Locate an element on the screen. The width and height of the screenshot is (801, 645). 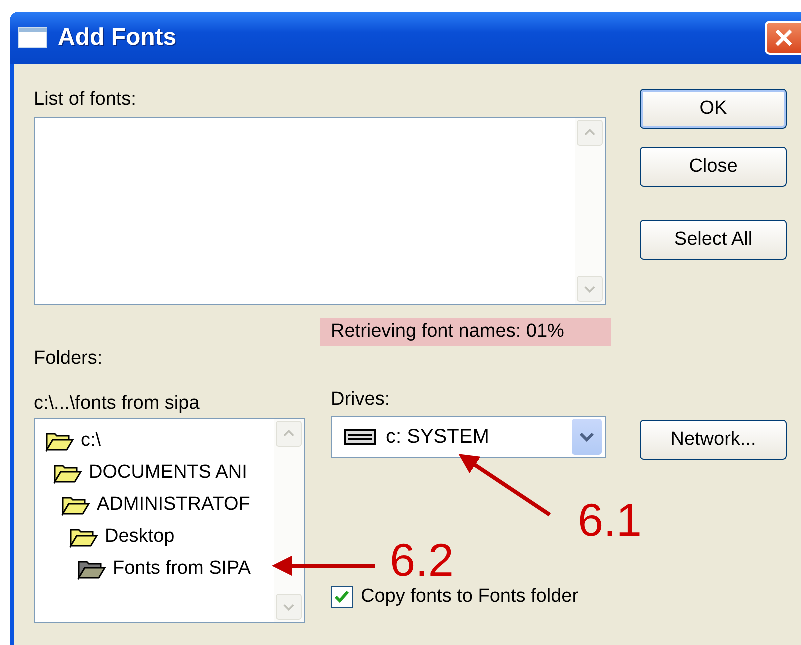
folder-tree: c:\ DOCUMENTS ANI ADMINISTRATOF Desktop Fonts from SIPA is located at coordinates (169, 520).